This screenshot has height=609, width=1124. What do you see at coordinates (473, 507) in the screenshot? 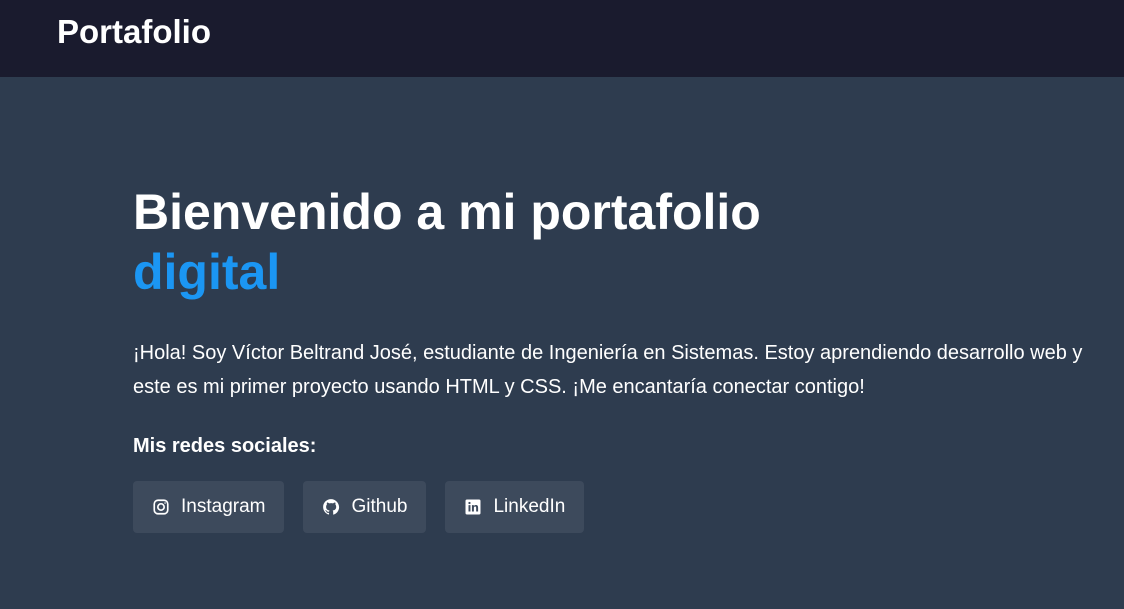
I see `linkedin-icon` at bounding box center [473, 507].